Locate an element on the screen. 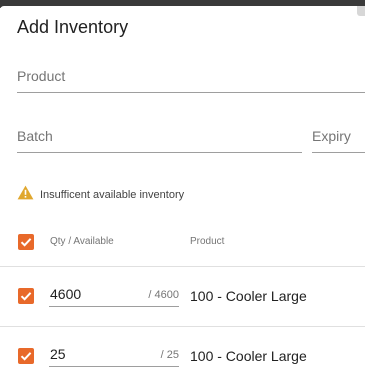  qty-value: 4600 is located at coordinates (65, 294).